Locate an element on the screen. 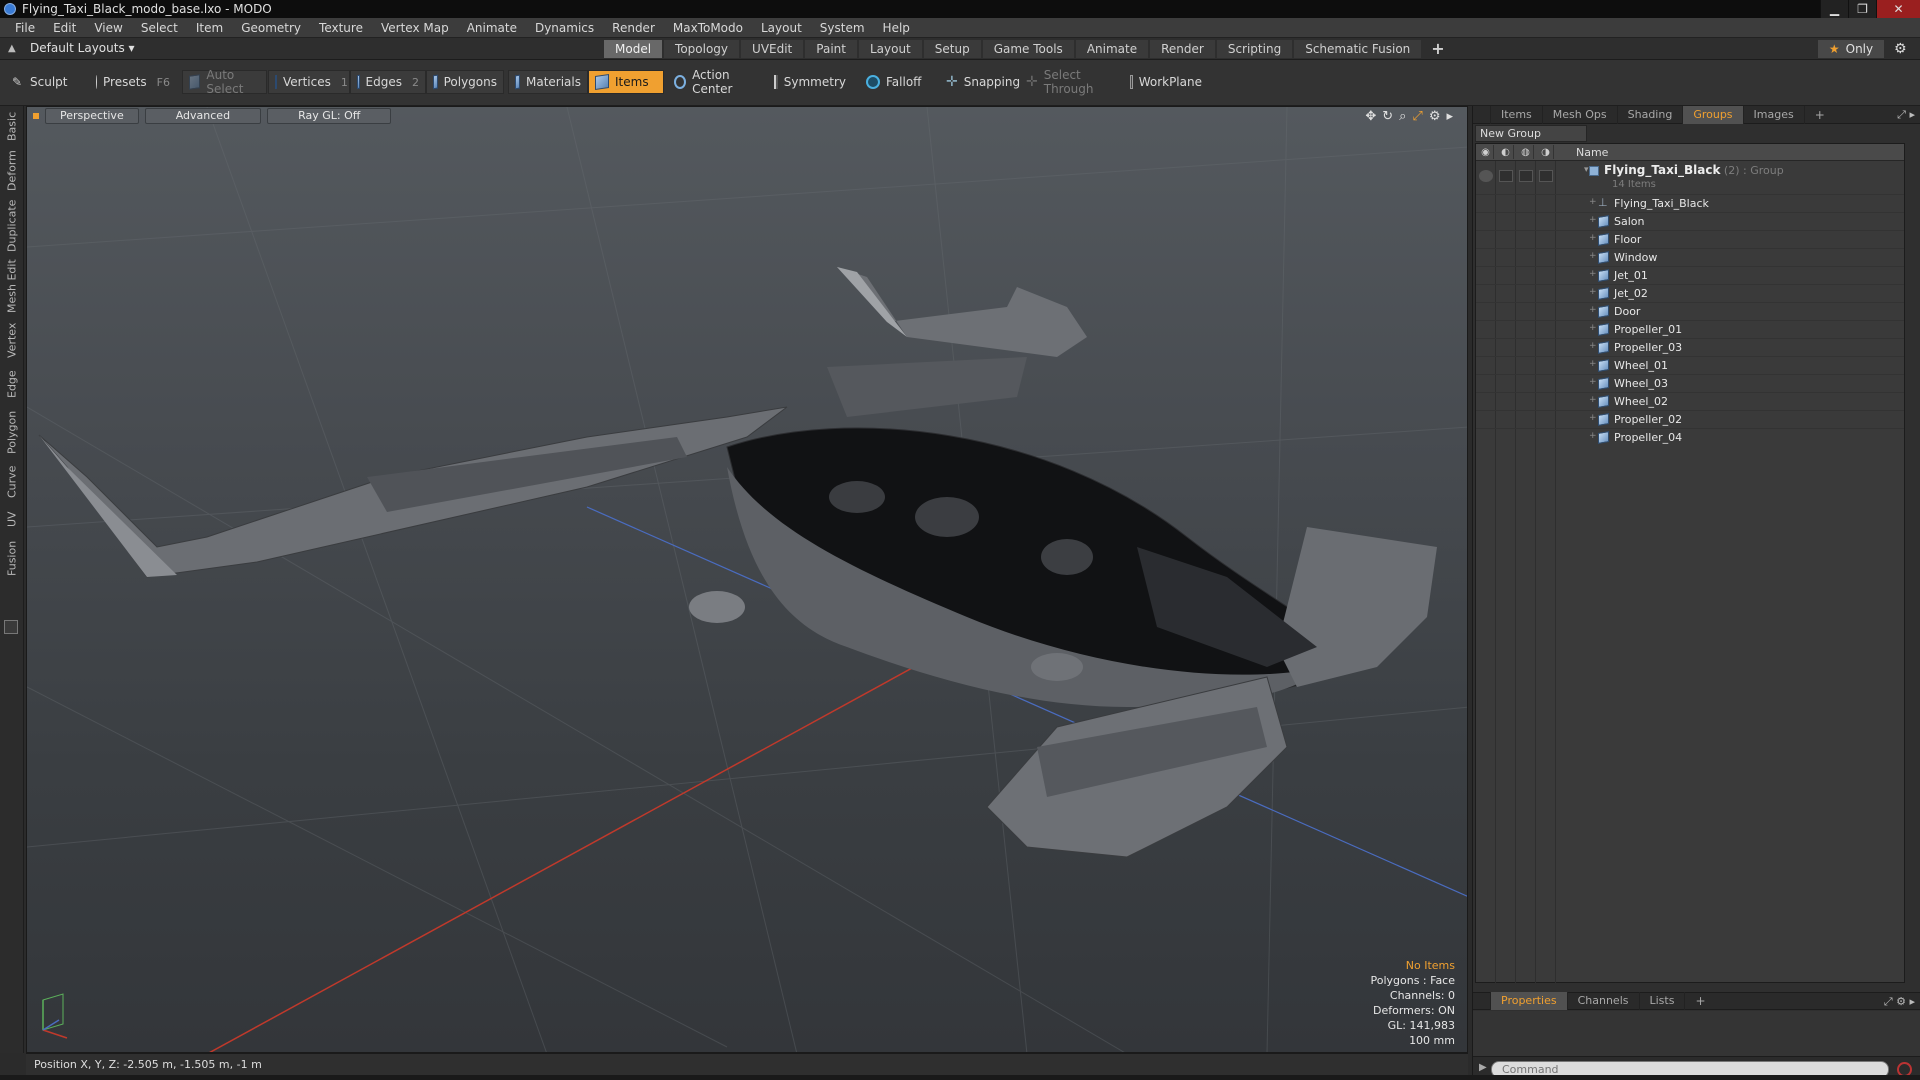  tab-setup: Setup is located at coordinates (952, 49).